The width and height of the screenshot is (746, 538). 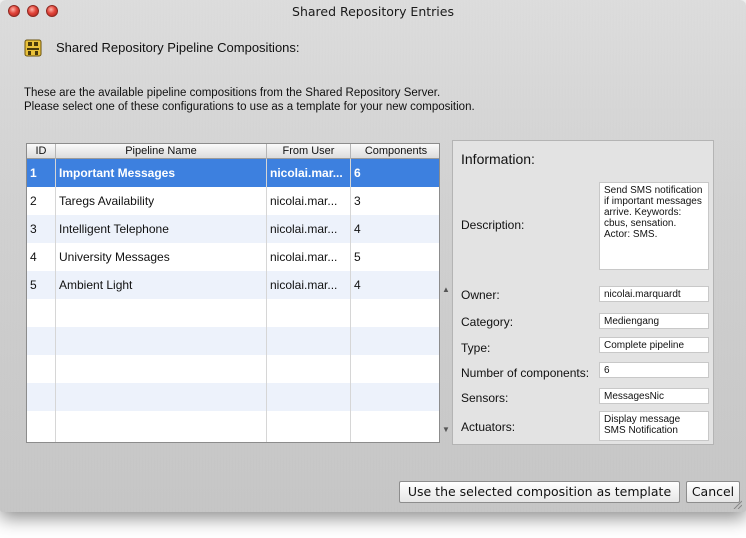 What do you see at coordinates (525, 373) in the screenshot?
I see `num-components-label: Number of components:` at bounding box center [525, 373].